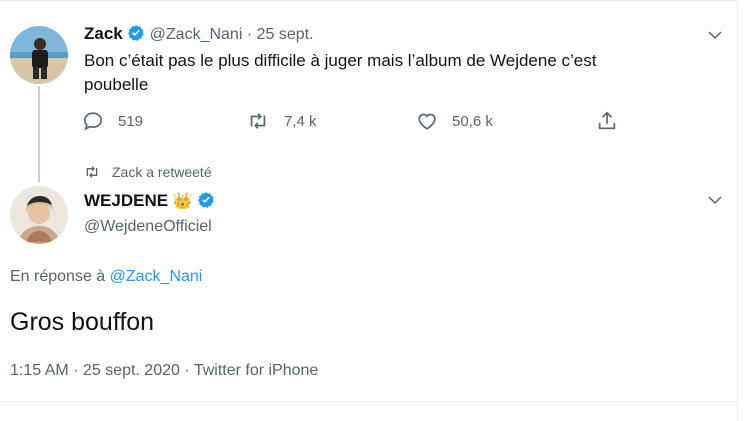  What do you see at coordinates (285, 34) in the screenshot?
I see `tweet-date: 25 sept.` at bounding box center [285, 34].